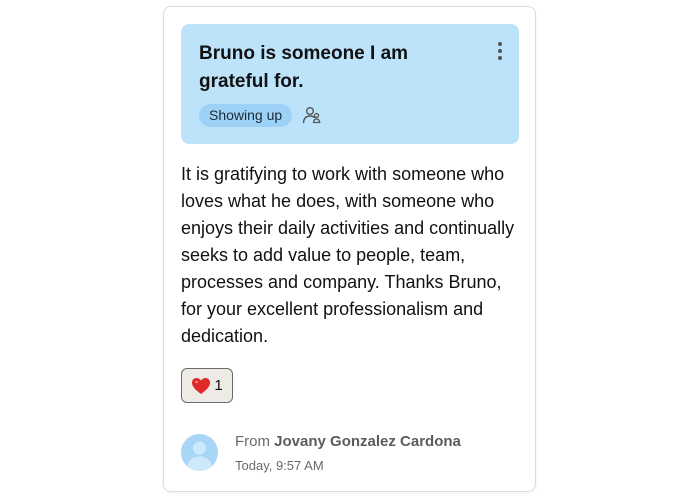 This screenshot has width=700, height=500. I want to click on more-options-icon, so click(500, 44).